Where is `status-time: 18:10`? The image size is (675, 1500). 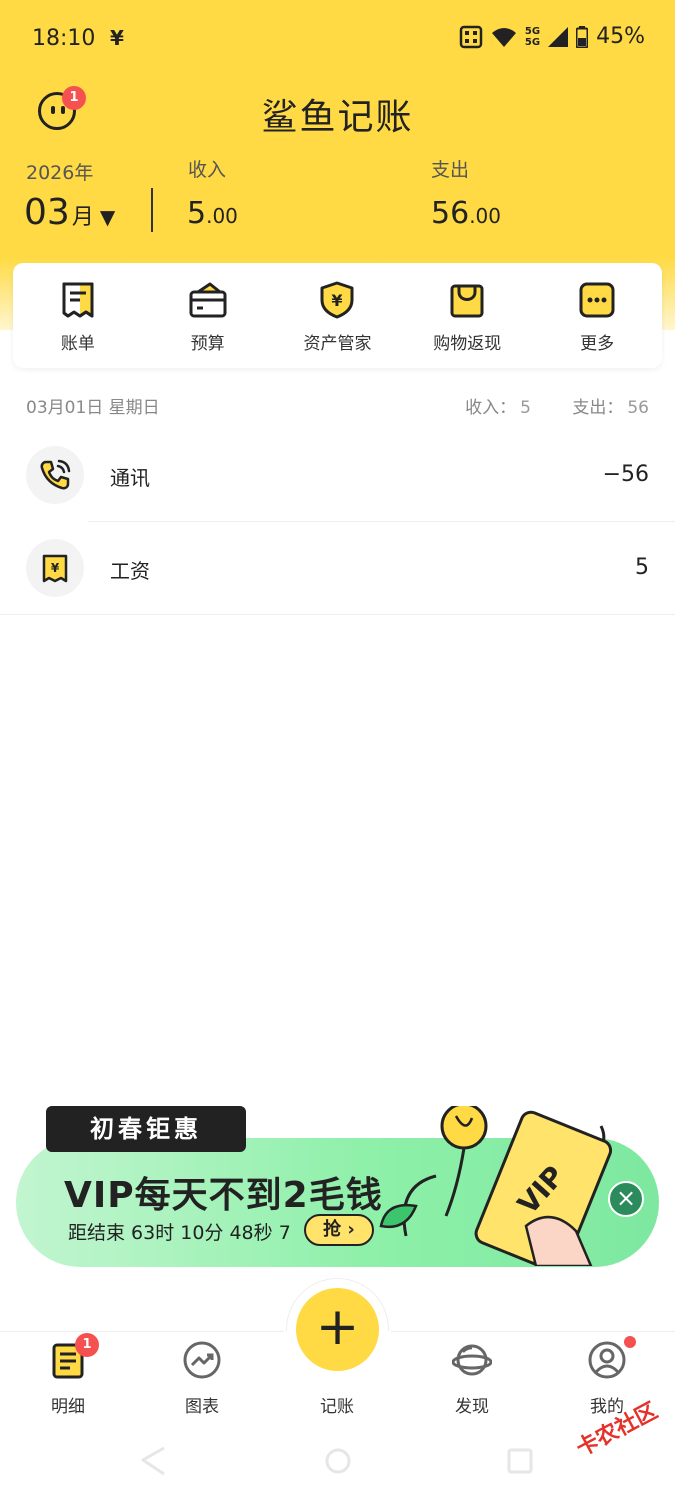 status-time: 18:10 is located at coordinates (64, 38).